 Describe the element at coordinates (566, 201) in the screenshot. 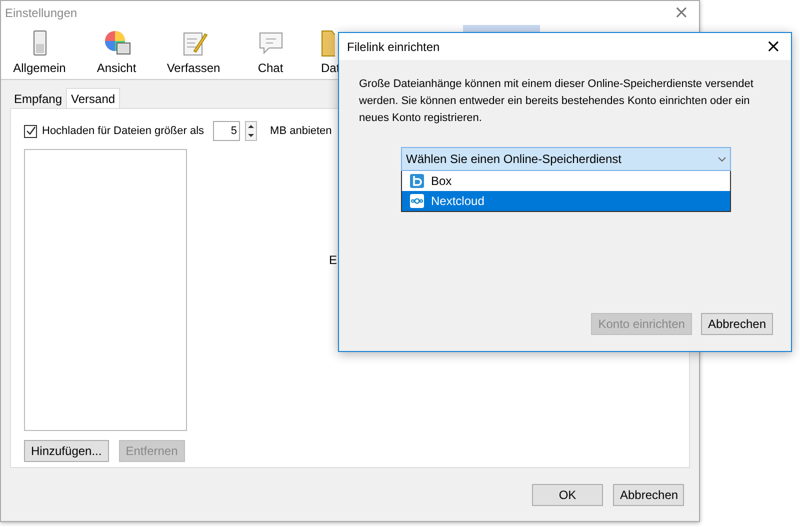

I see `dropdown-option: Nextcloud` at that location.